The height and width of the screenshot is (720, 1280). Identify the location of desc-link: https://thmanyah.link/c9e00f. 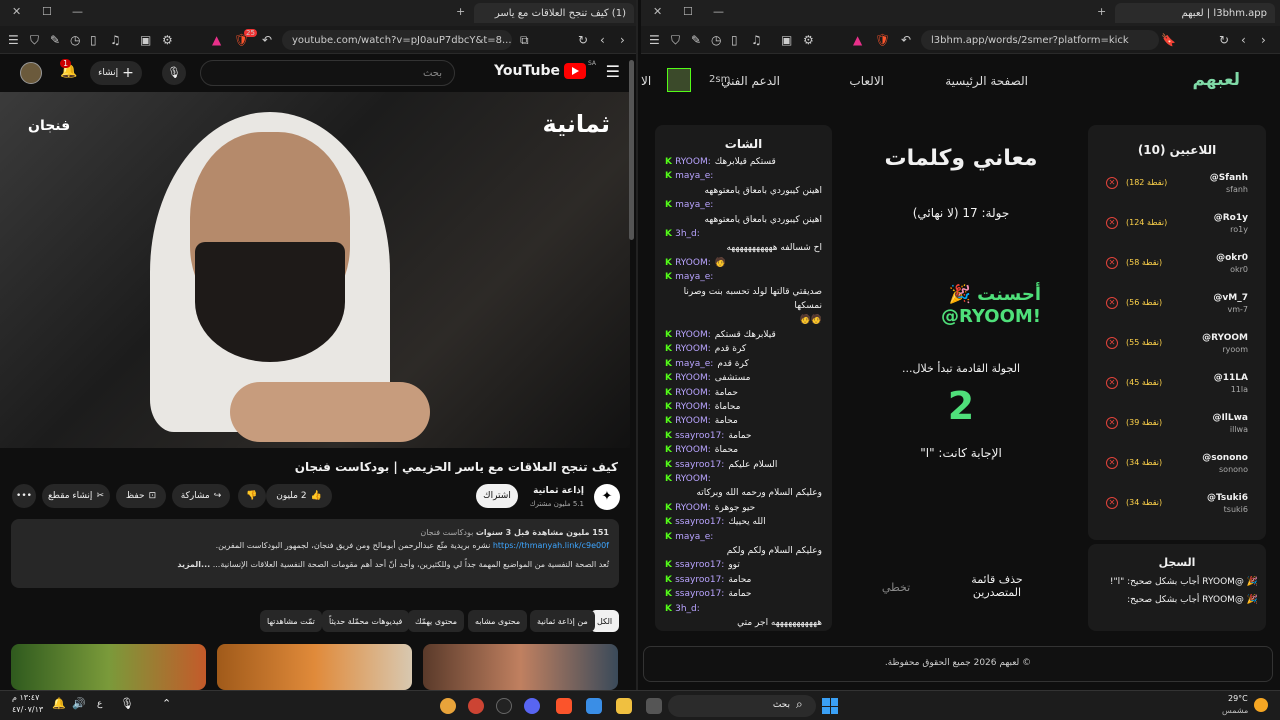
(551, 545).